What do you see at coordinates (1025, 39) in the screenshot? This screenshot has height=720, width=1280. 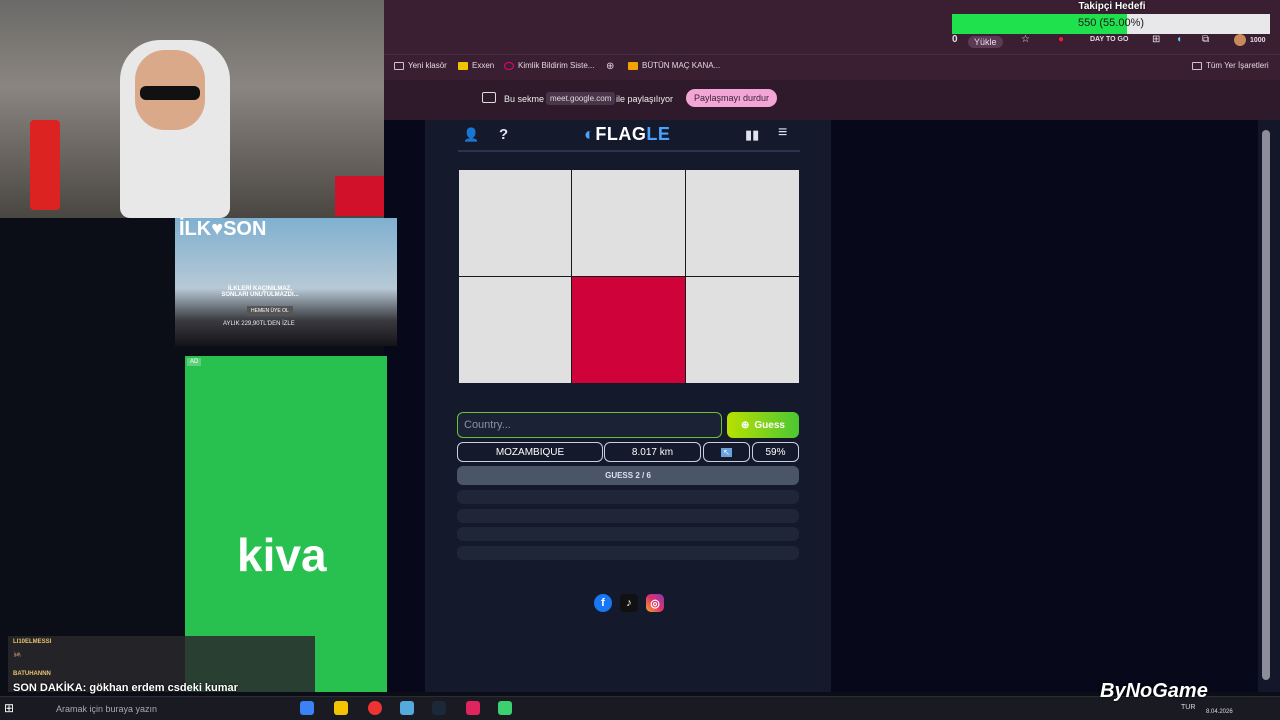 I see `star-icon: ☆` at bounding box center [1025, 39].